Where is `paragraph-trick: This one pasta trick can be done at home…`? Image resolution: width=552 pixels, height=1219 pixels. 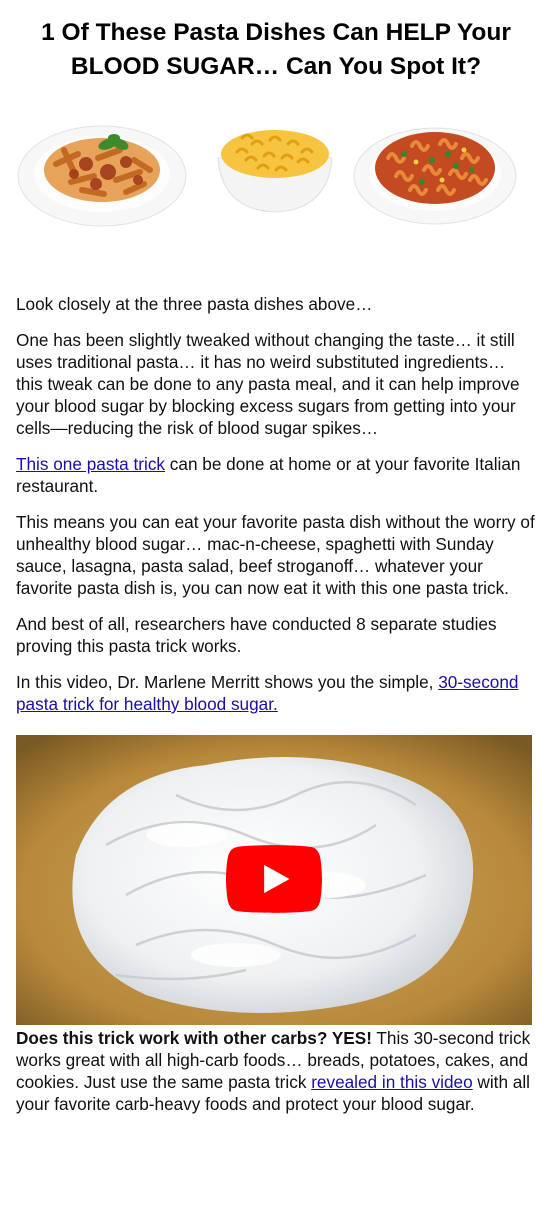 paragraph-trick: This one pasta trick can be done at home… is located at coordinates (276, 475).